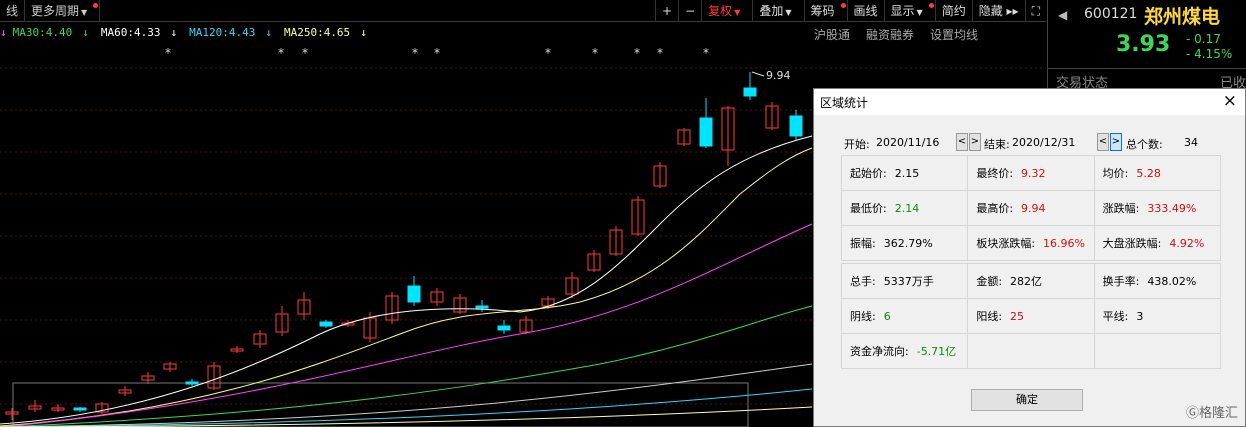 Image resolution: width=1246 pixels, height=427 pixels. Describe the element at coordinates (1103, 142) in the screenshot. I see `end-prev-button: <` at that location.